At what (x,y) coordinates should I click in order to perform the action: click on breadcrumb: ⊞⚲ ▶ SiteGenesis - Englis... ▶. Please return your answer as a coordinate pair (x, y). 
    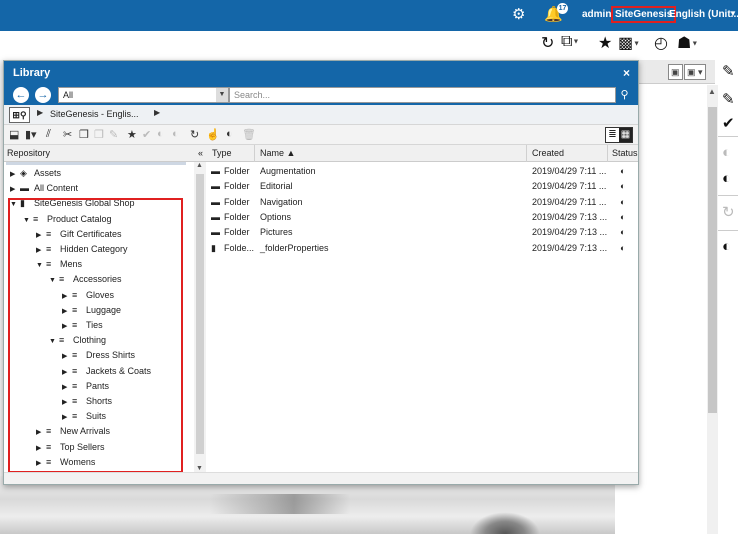
    Looking at the image, I should click on (321, 115).